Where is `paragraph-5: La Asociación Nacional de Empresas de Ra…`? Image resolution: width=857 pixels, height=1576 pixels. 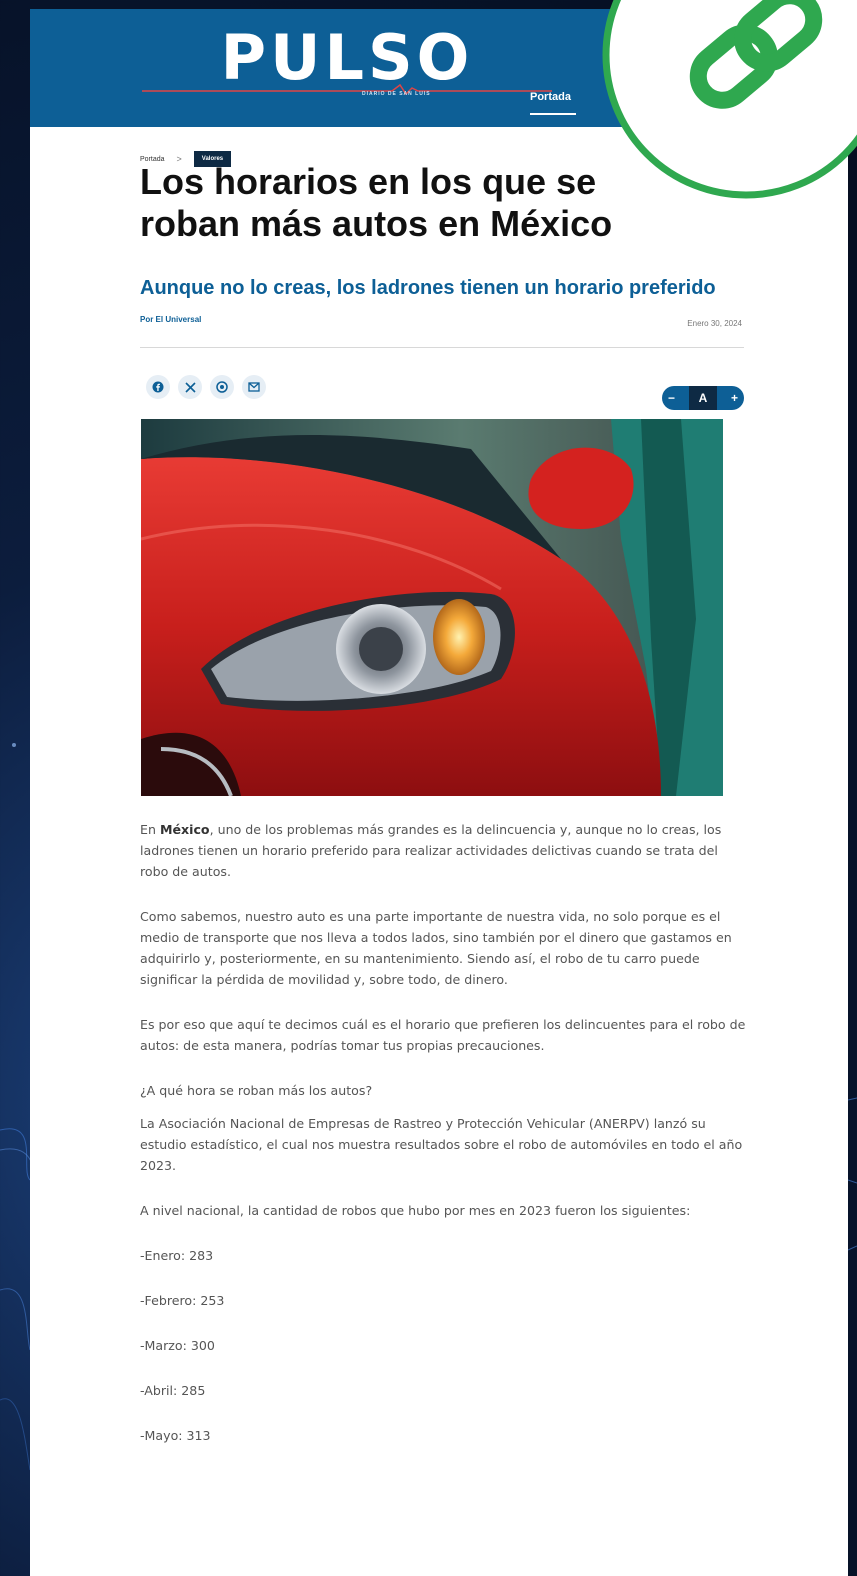
paragraph-5: La Asociación Nacional de Empresas de Ra… is located at coordinates (441, 1144).